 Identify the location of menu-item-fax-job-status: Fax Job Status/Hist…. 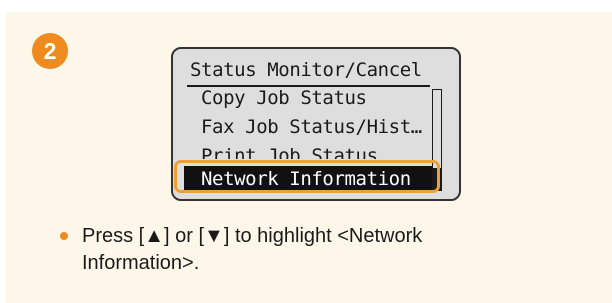
(311, 127).